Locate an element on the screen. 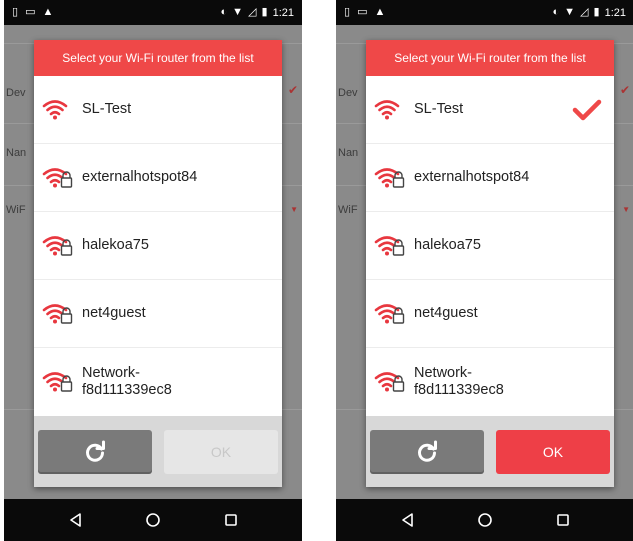 This screenshot has height=541, width=633. network-name: Network-f8d111339ec8 is located at coordinates (142, 381).